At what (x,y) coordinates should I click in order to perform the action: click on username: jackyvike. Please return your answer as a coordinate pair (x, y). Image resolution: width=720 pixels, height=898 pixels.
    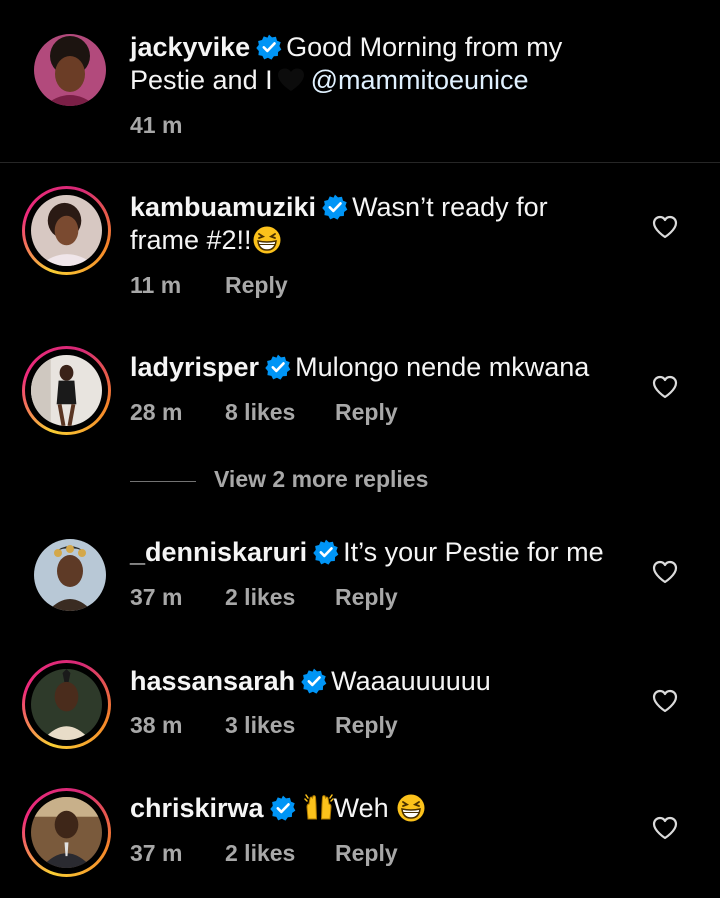
    Looking at the image, I should click on (190, 47).